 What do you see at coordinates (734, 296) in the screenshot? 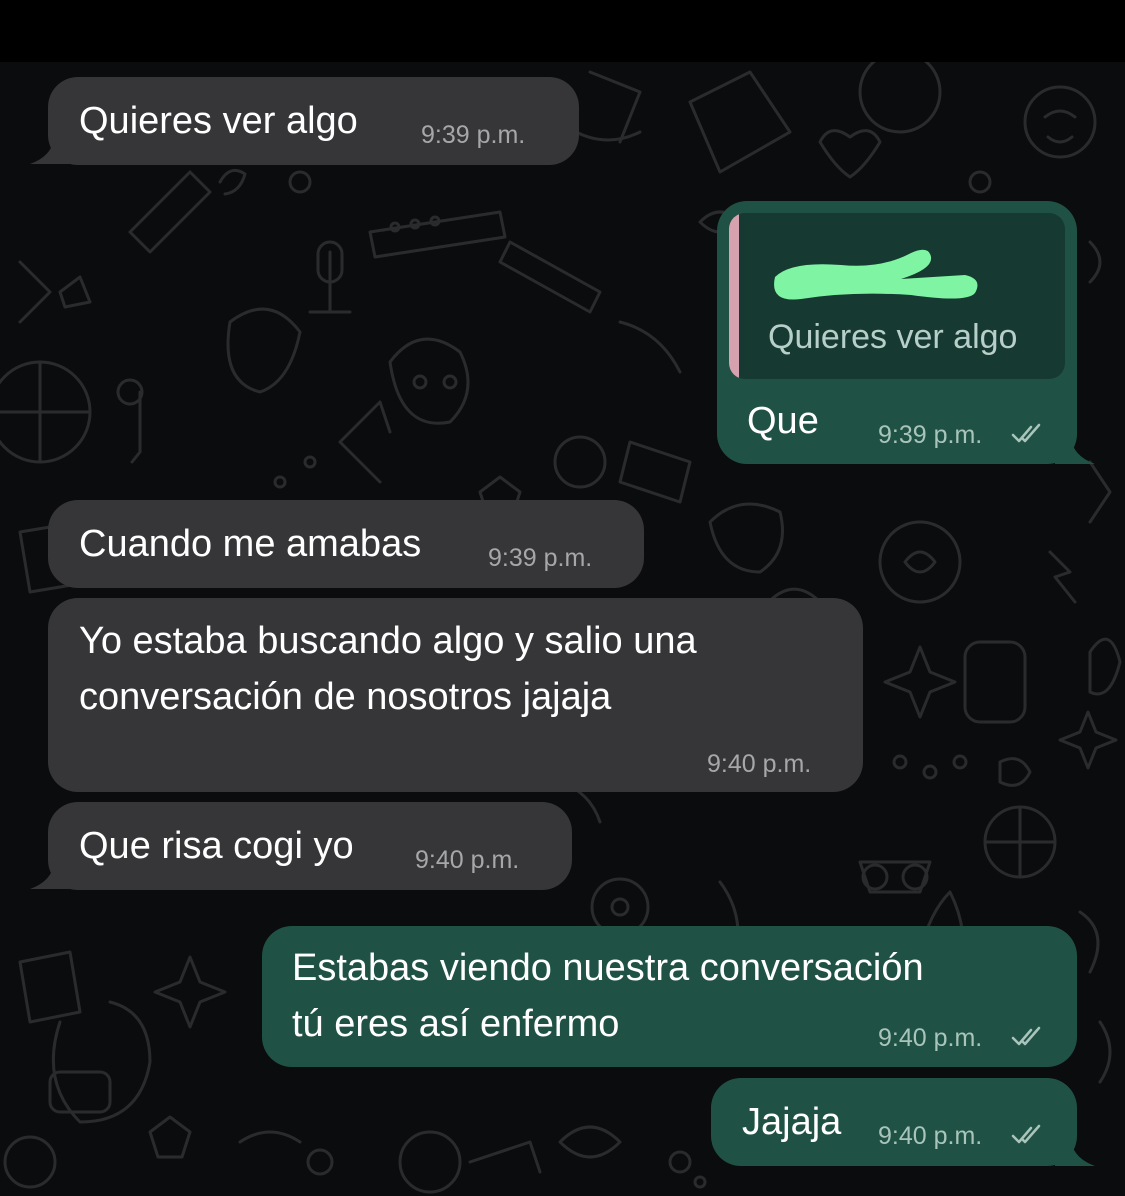
I see `quote-accent-bar` at bounding box center [734, 296].